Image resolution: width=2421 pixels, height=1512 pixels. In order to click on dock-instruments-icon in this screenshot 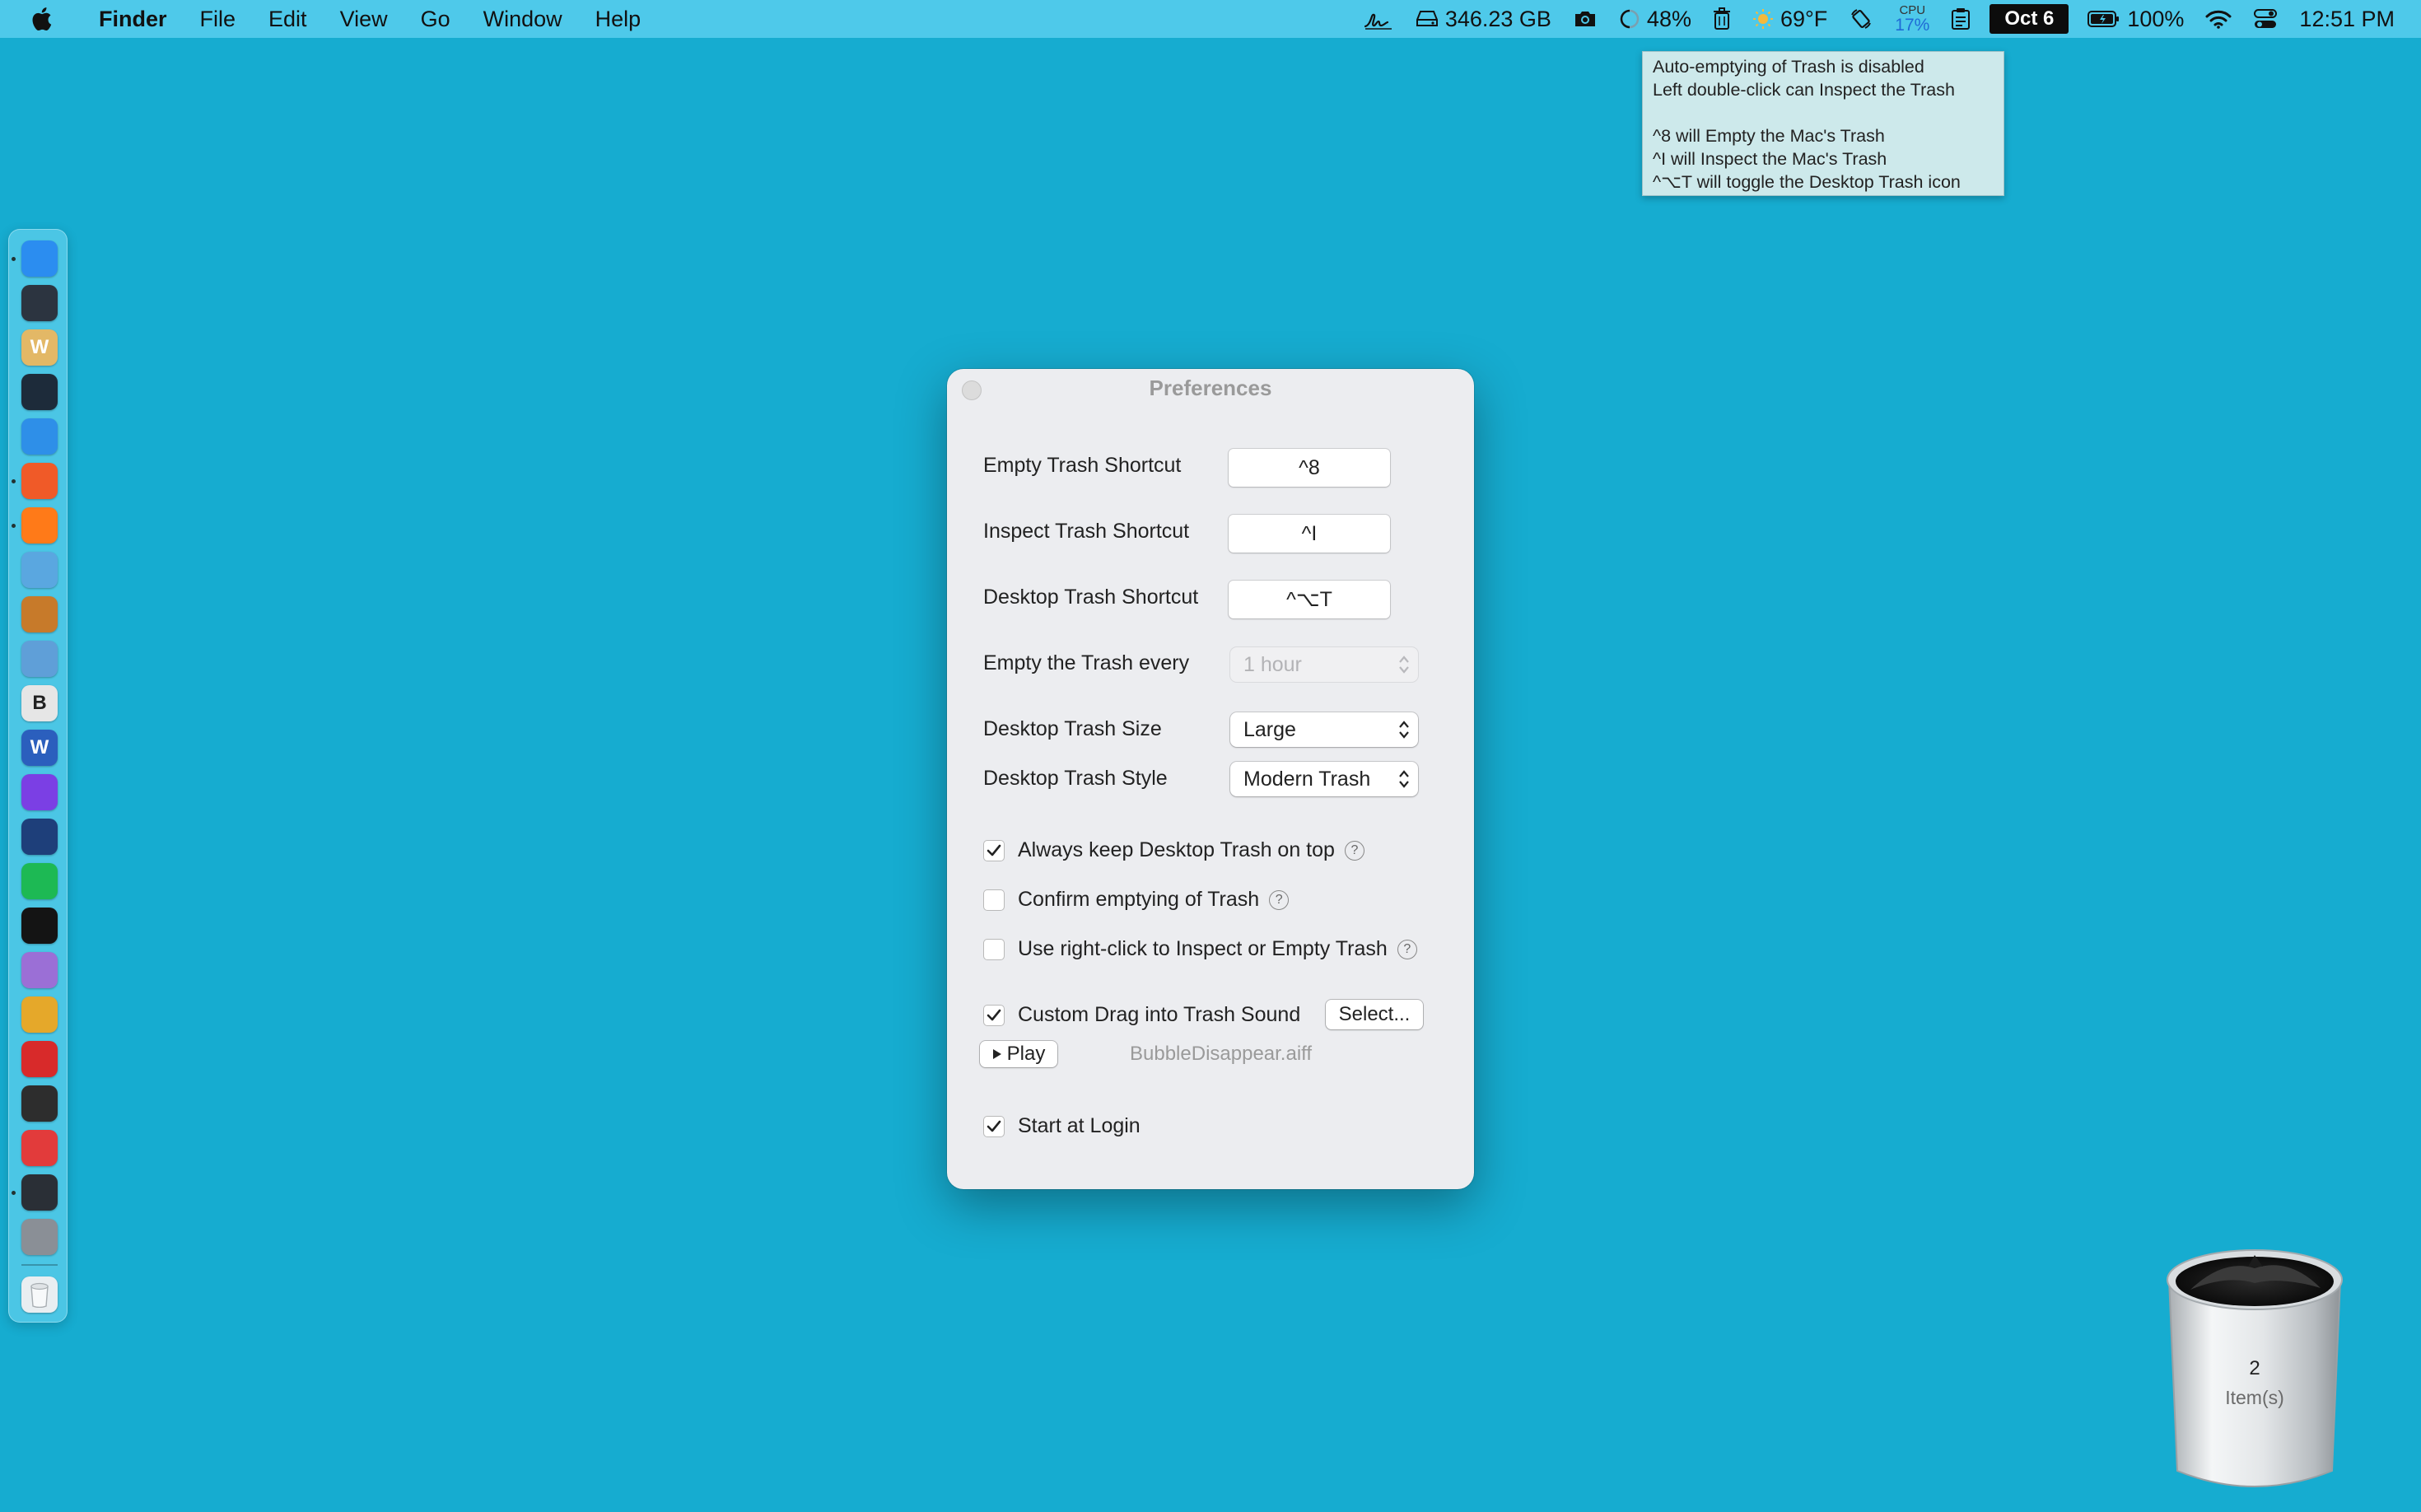, I will do `click(39, 392)`.